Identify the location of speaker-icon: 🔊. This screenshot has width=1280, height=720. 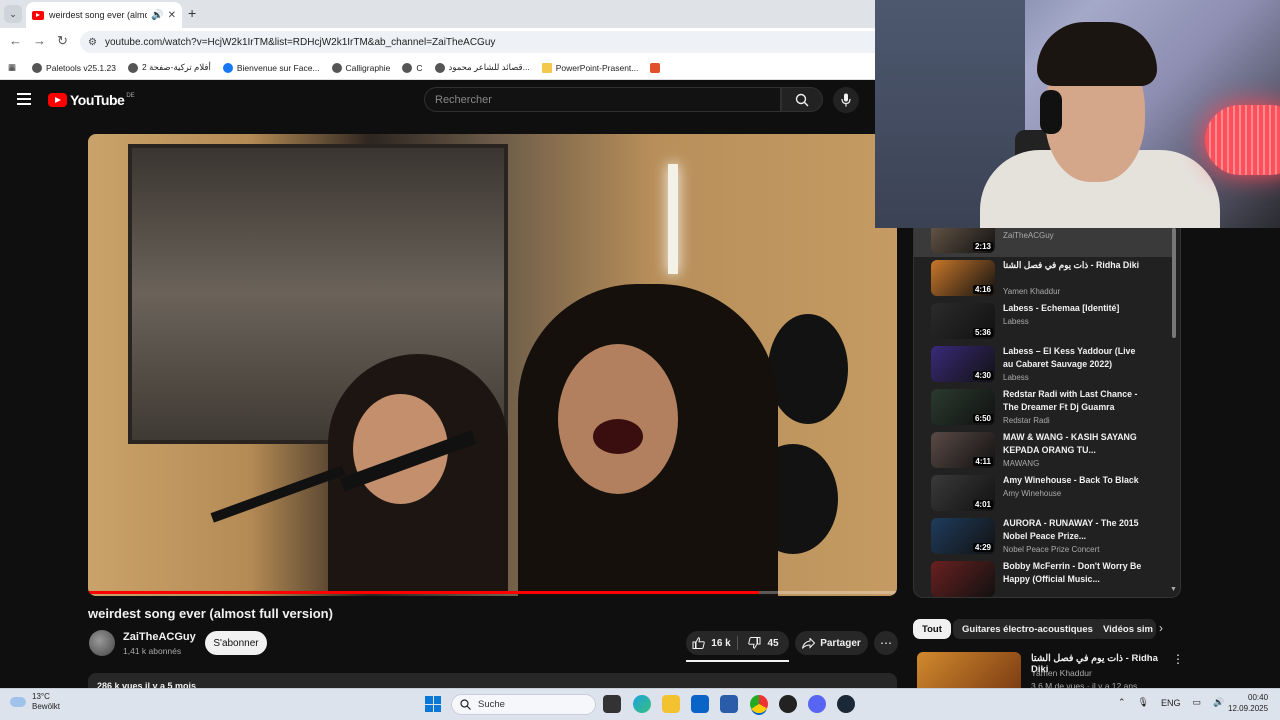
(157, 15).